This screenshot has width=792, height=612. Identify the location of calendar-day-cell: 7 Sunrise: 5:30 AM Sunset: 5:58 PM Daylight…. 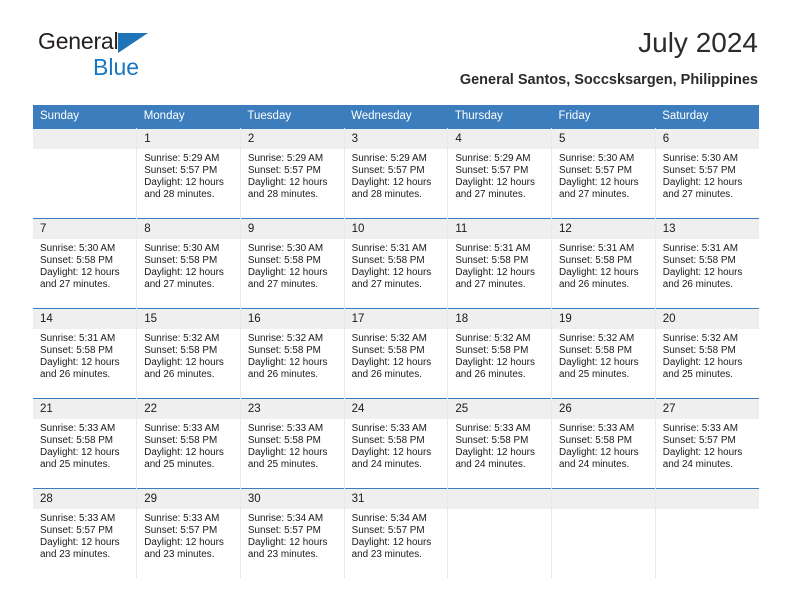
(85, 263).